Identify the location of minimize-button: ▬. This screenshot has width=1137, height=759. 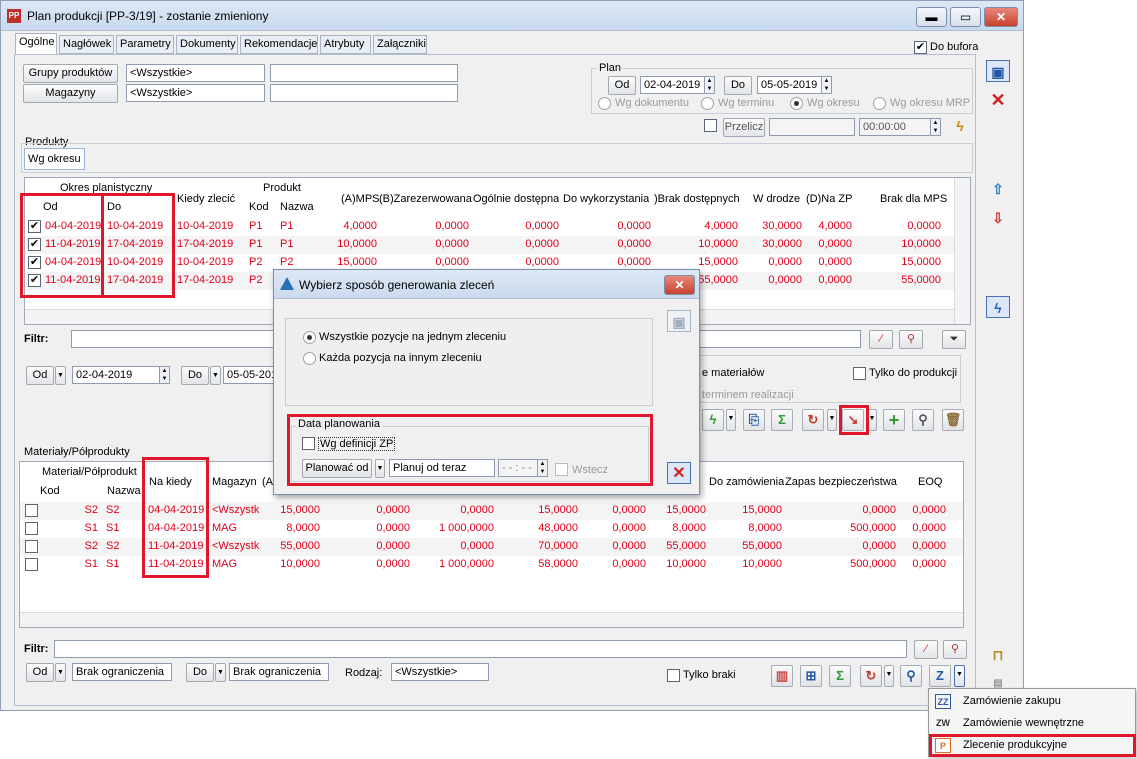
(931, 17).